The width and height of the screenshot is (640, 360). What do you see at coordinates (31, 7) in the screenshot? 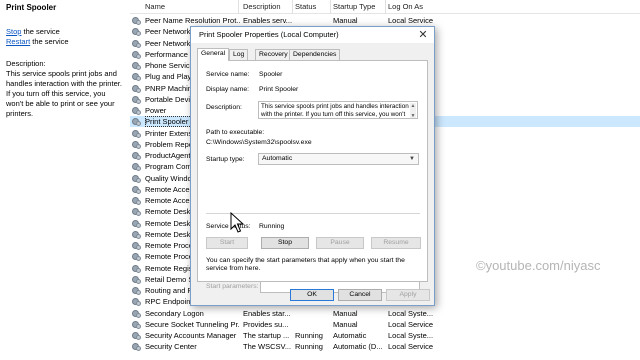
I see `selected-service-title: Print Spooler` at bounding box center [31, 7].